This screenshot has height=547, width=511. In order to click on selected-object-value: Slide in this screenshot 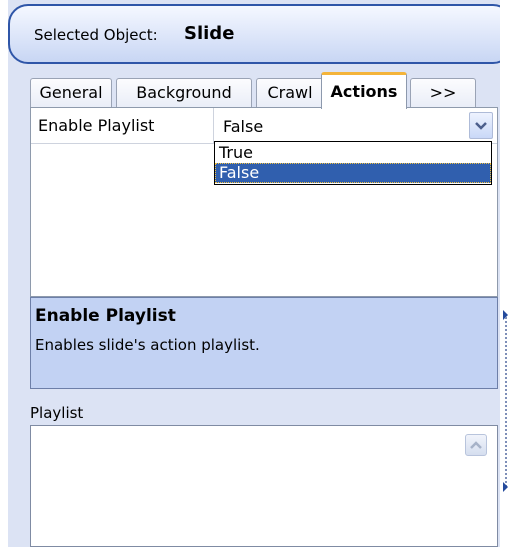, I will do `click(209, 33)`.